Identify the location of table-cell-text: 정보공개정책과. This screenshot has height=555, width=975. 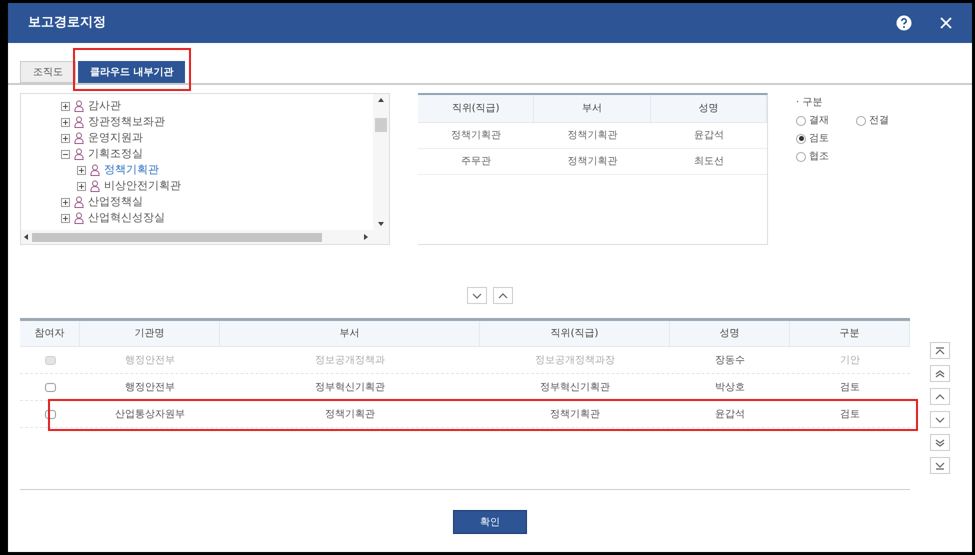
(350, 361).